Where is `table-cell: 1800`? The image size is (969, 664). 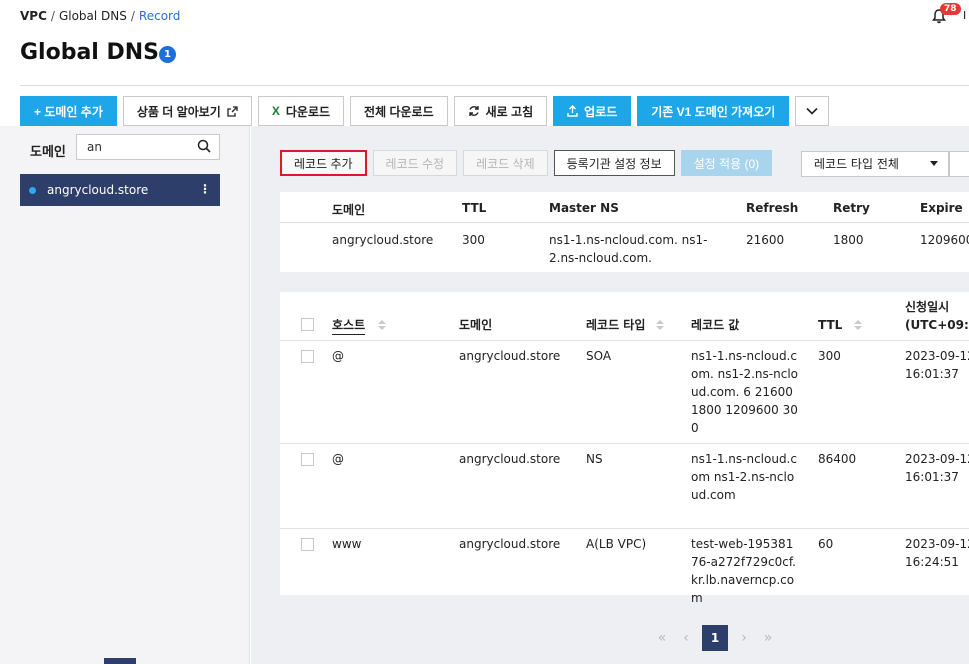
table-cell: 1800 is located at coordinates (848, 240).